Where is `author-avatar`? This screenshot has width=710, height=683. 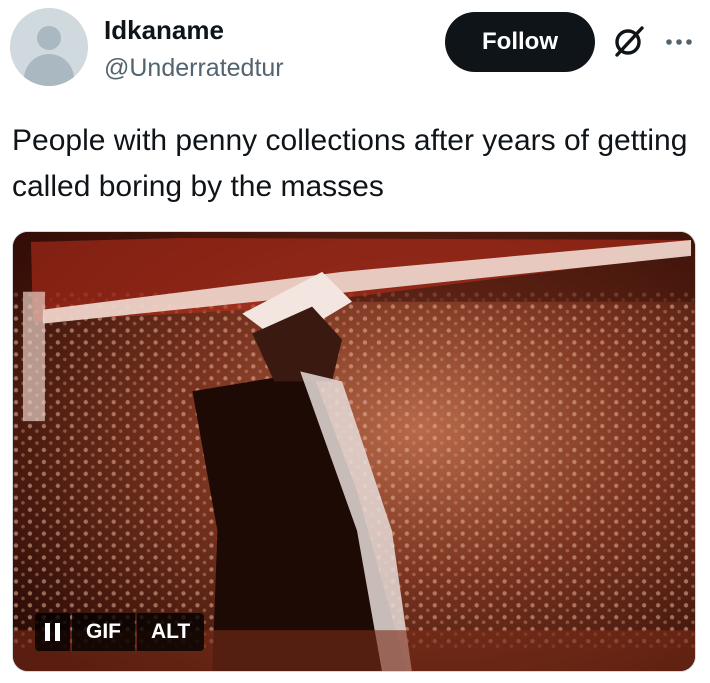
author-avatar is located at coordinates (49, 47).